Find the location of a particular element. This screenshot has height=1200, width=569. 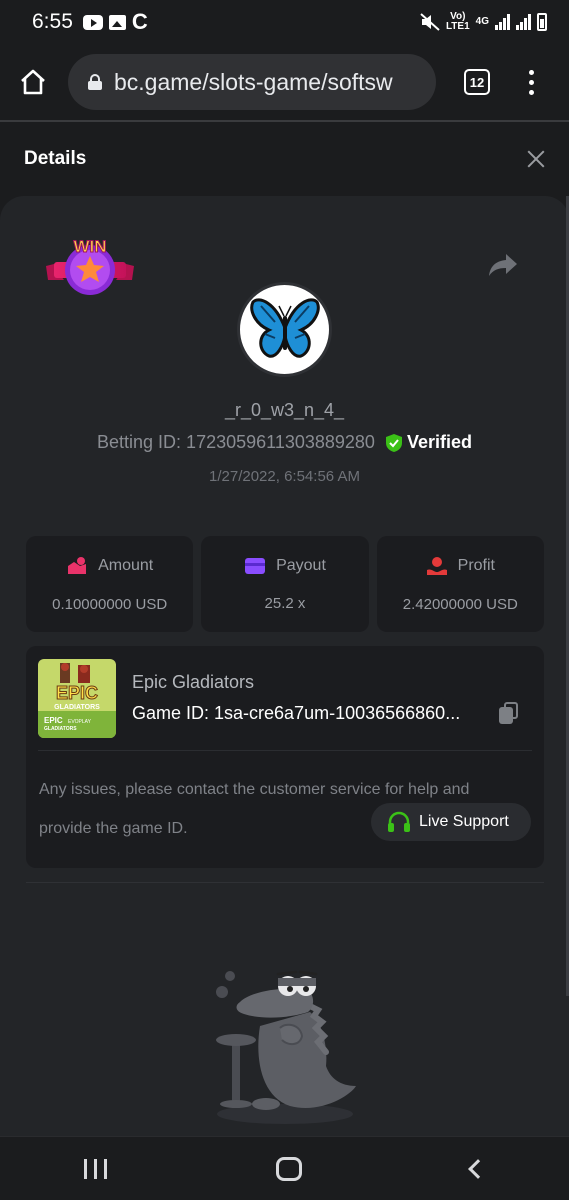

game-name: Epic Gladiators is located at coordinates (193, 682).